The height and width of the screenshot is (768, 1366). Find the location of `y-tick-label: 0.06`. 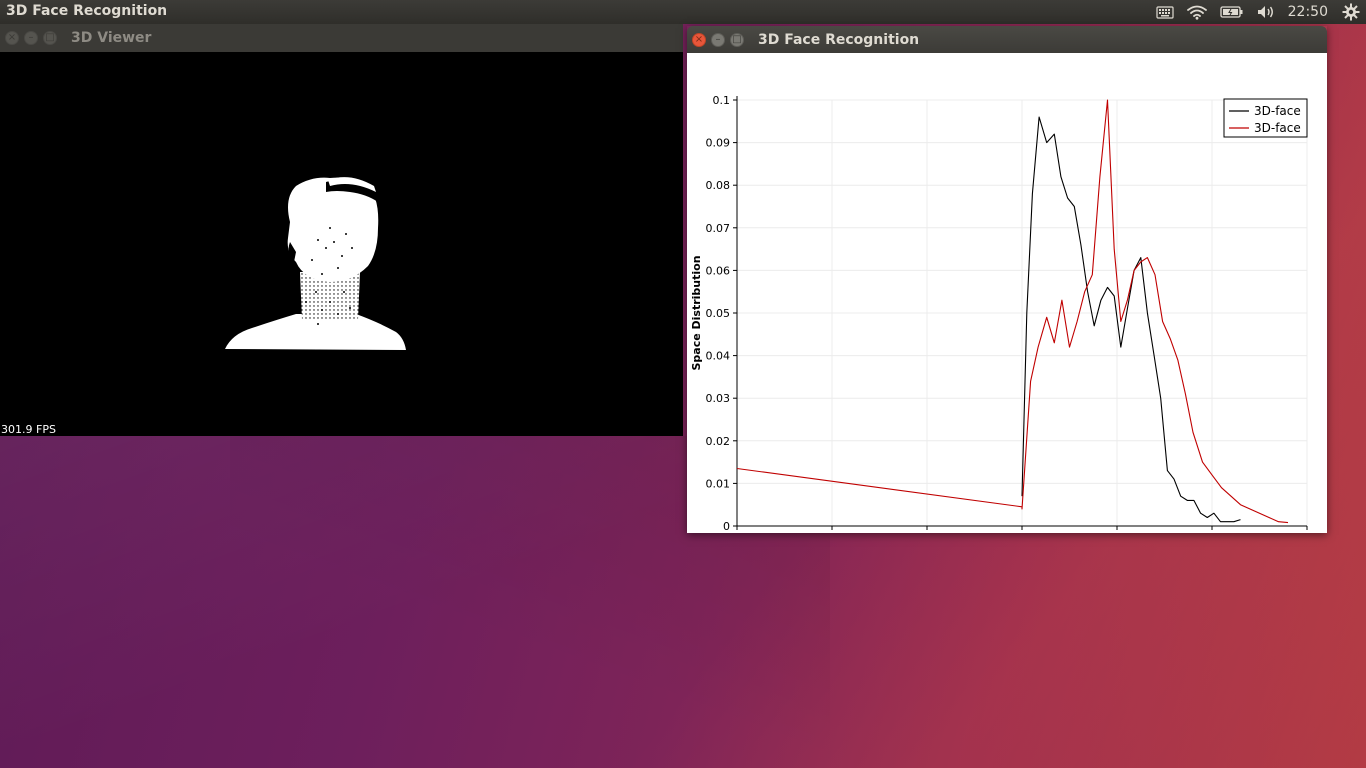

y-tick-label: 0.06 is located at coordinates (718, 270).